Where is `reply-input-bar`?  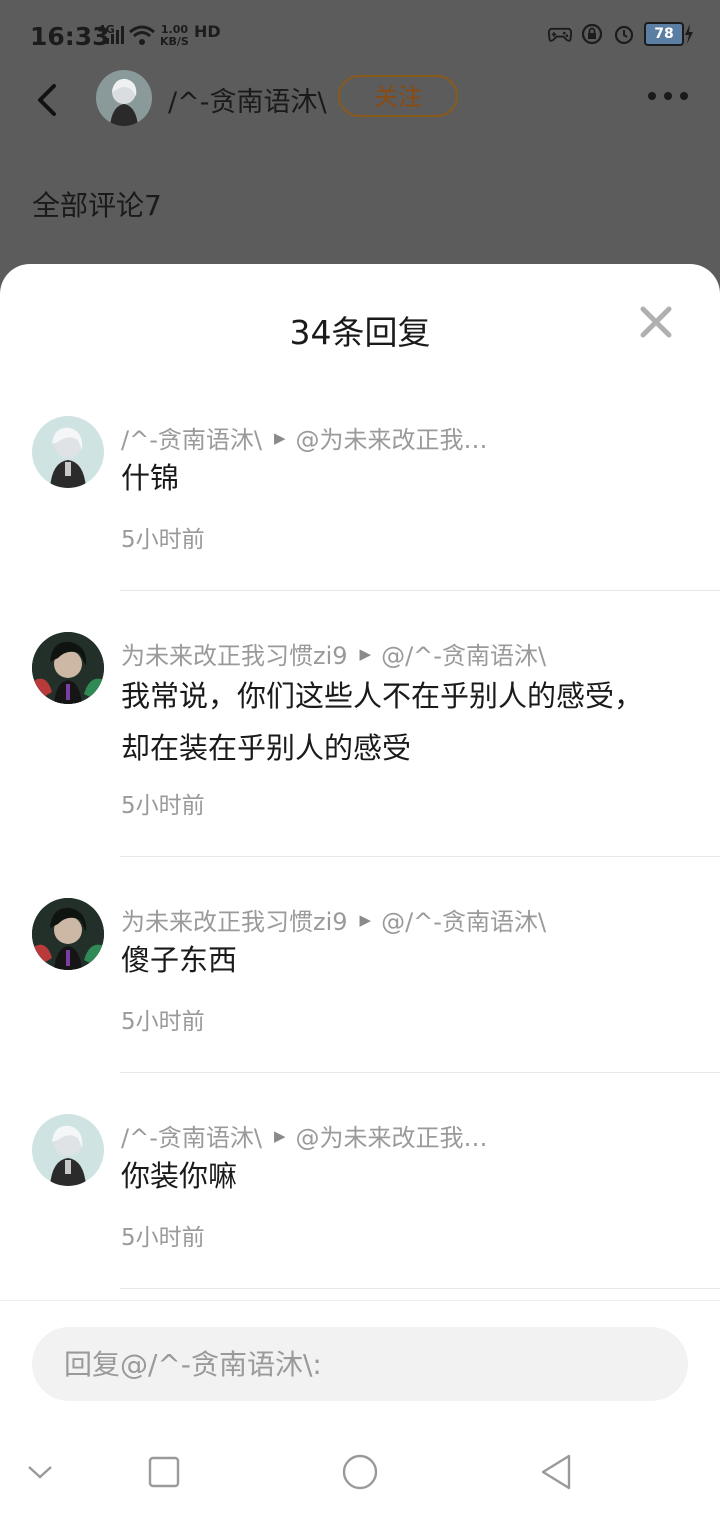 reply-input-bar is located at coordinates (360, 1360).